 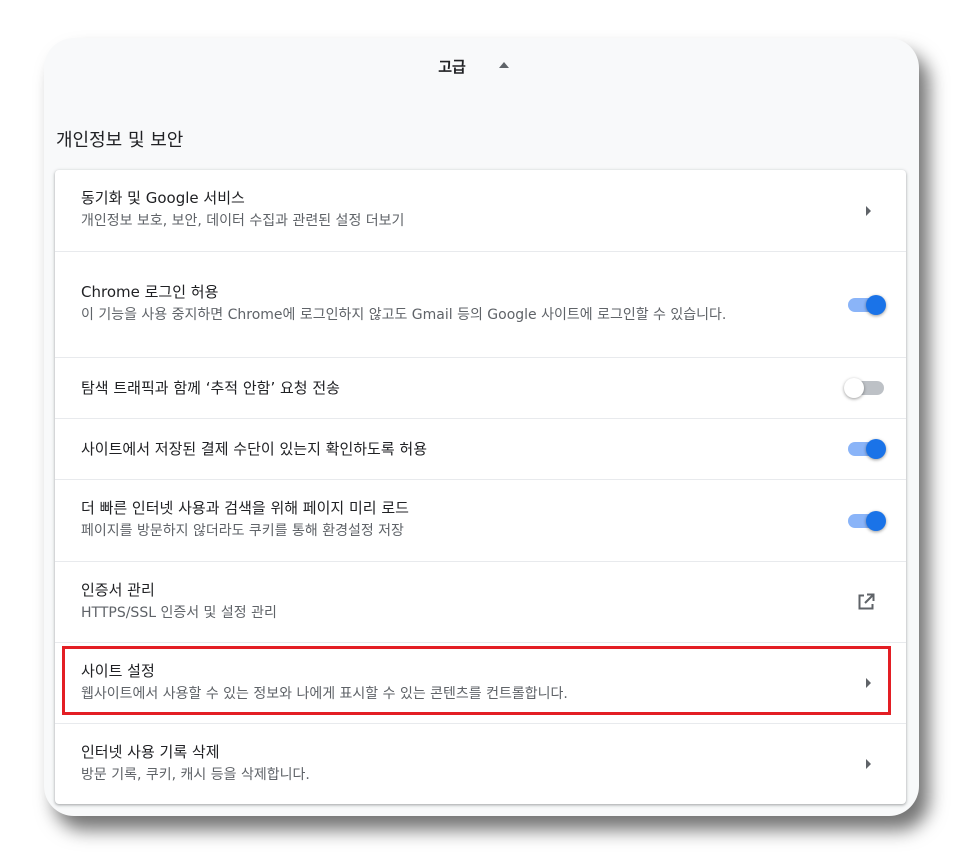 I want to click on row-manage-certificates: 인증서 관리 HTTPS/SSL 인증서 및 설정 관리, so click(x=480, y=601).